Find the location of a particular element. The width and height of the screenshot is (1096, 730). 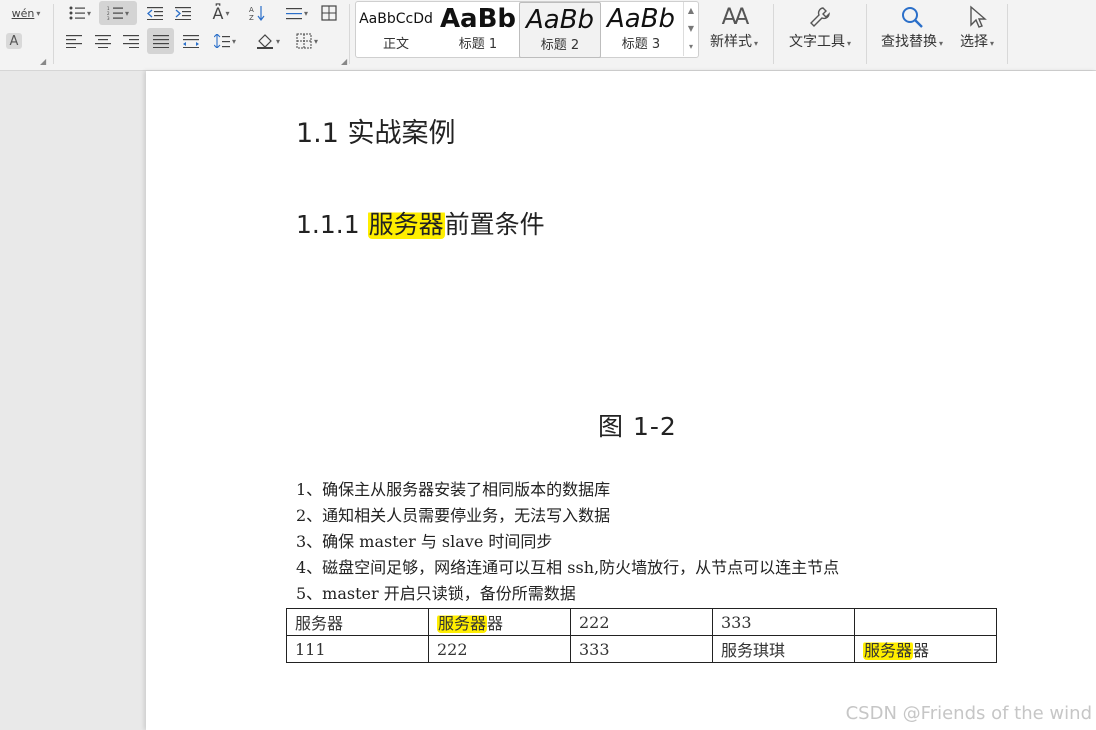

text-tools-label: 文字工具 is located at coordinates (816, 42).